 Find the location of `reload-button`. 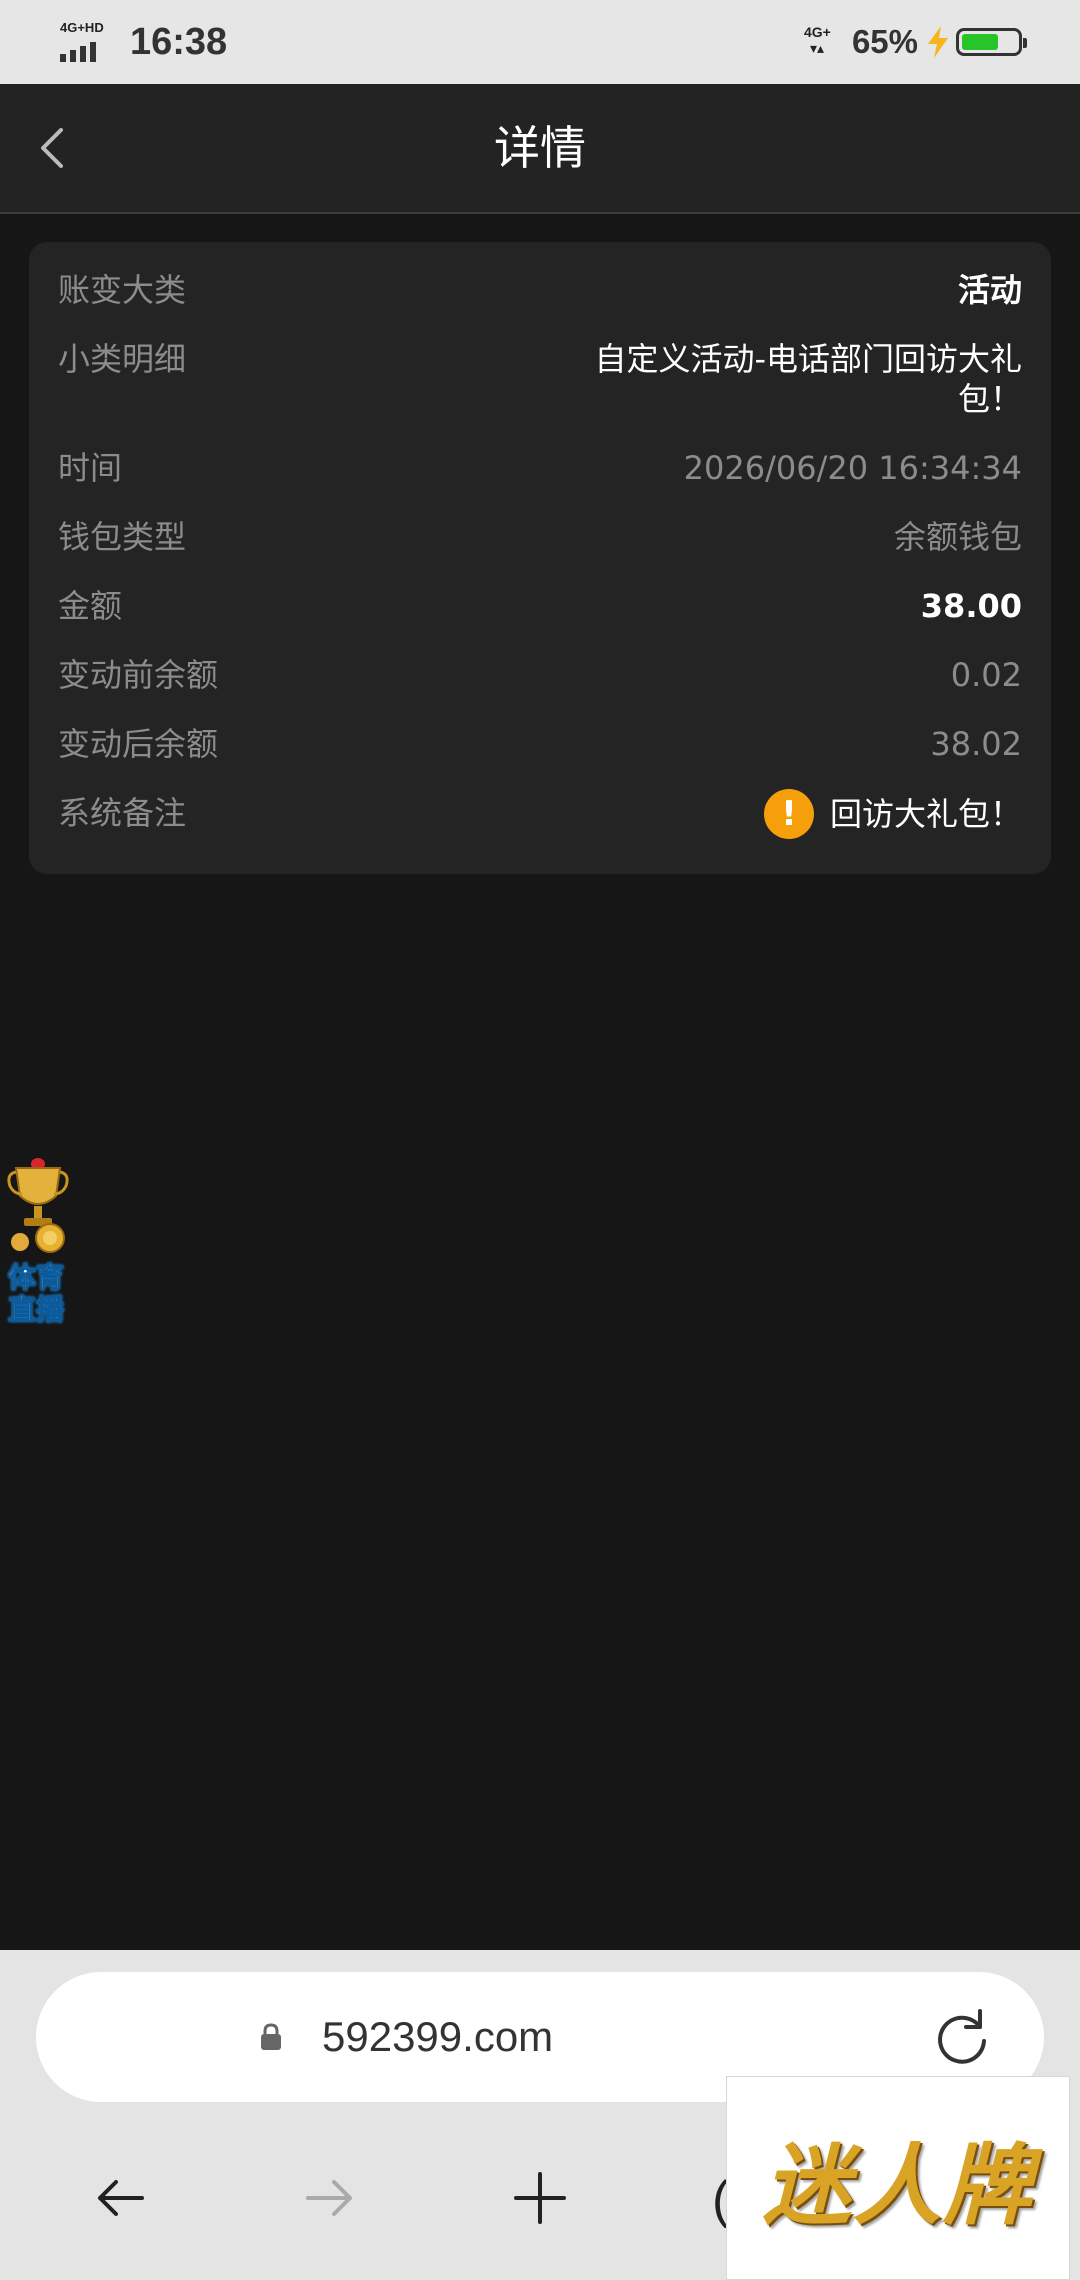

reload-button is located at coordinates (962, 2037).